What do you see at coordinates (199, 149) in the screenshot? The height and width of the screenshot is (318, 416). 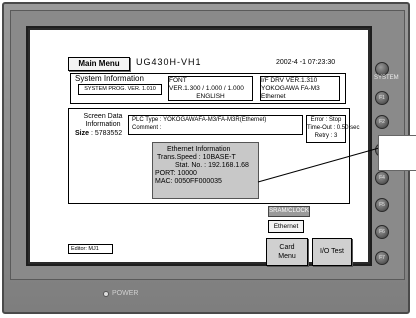 I see `ethernet-title: Ethernet Information` at bounding box center [199, 149].